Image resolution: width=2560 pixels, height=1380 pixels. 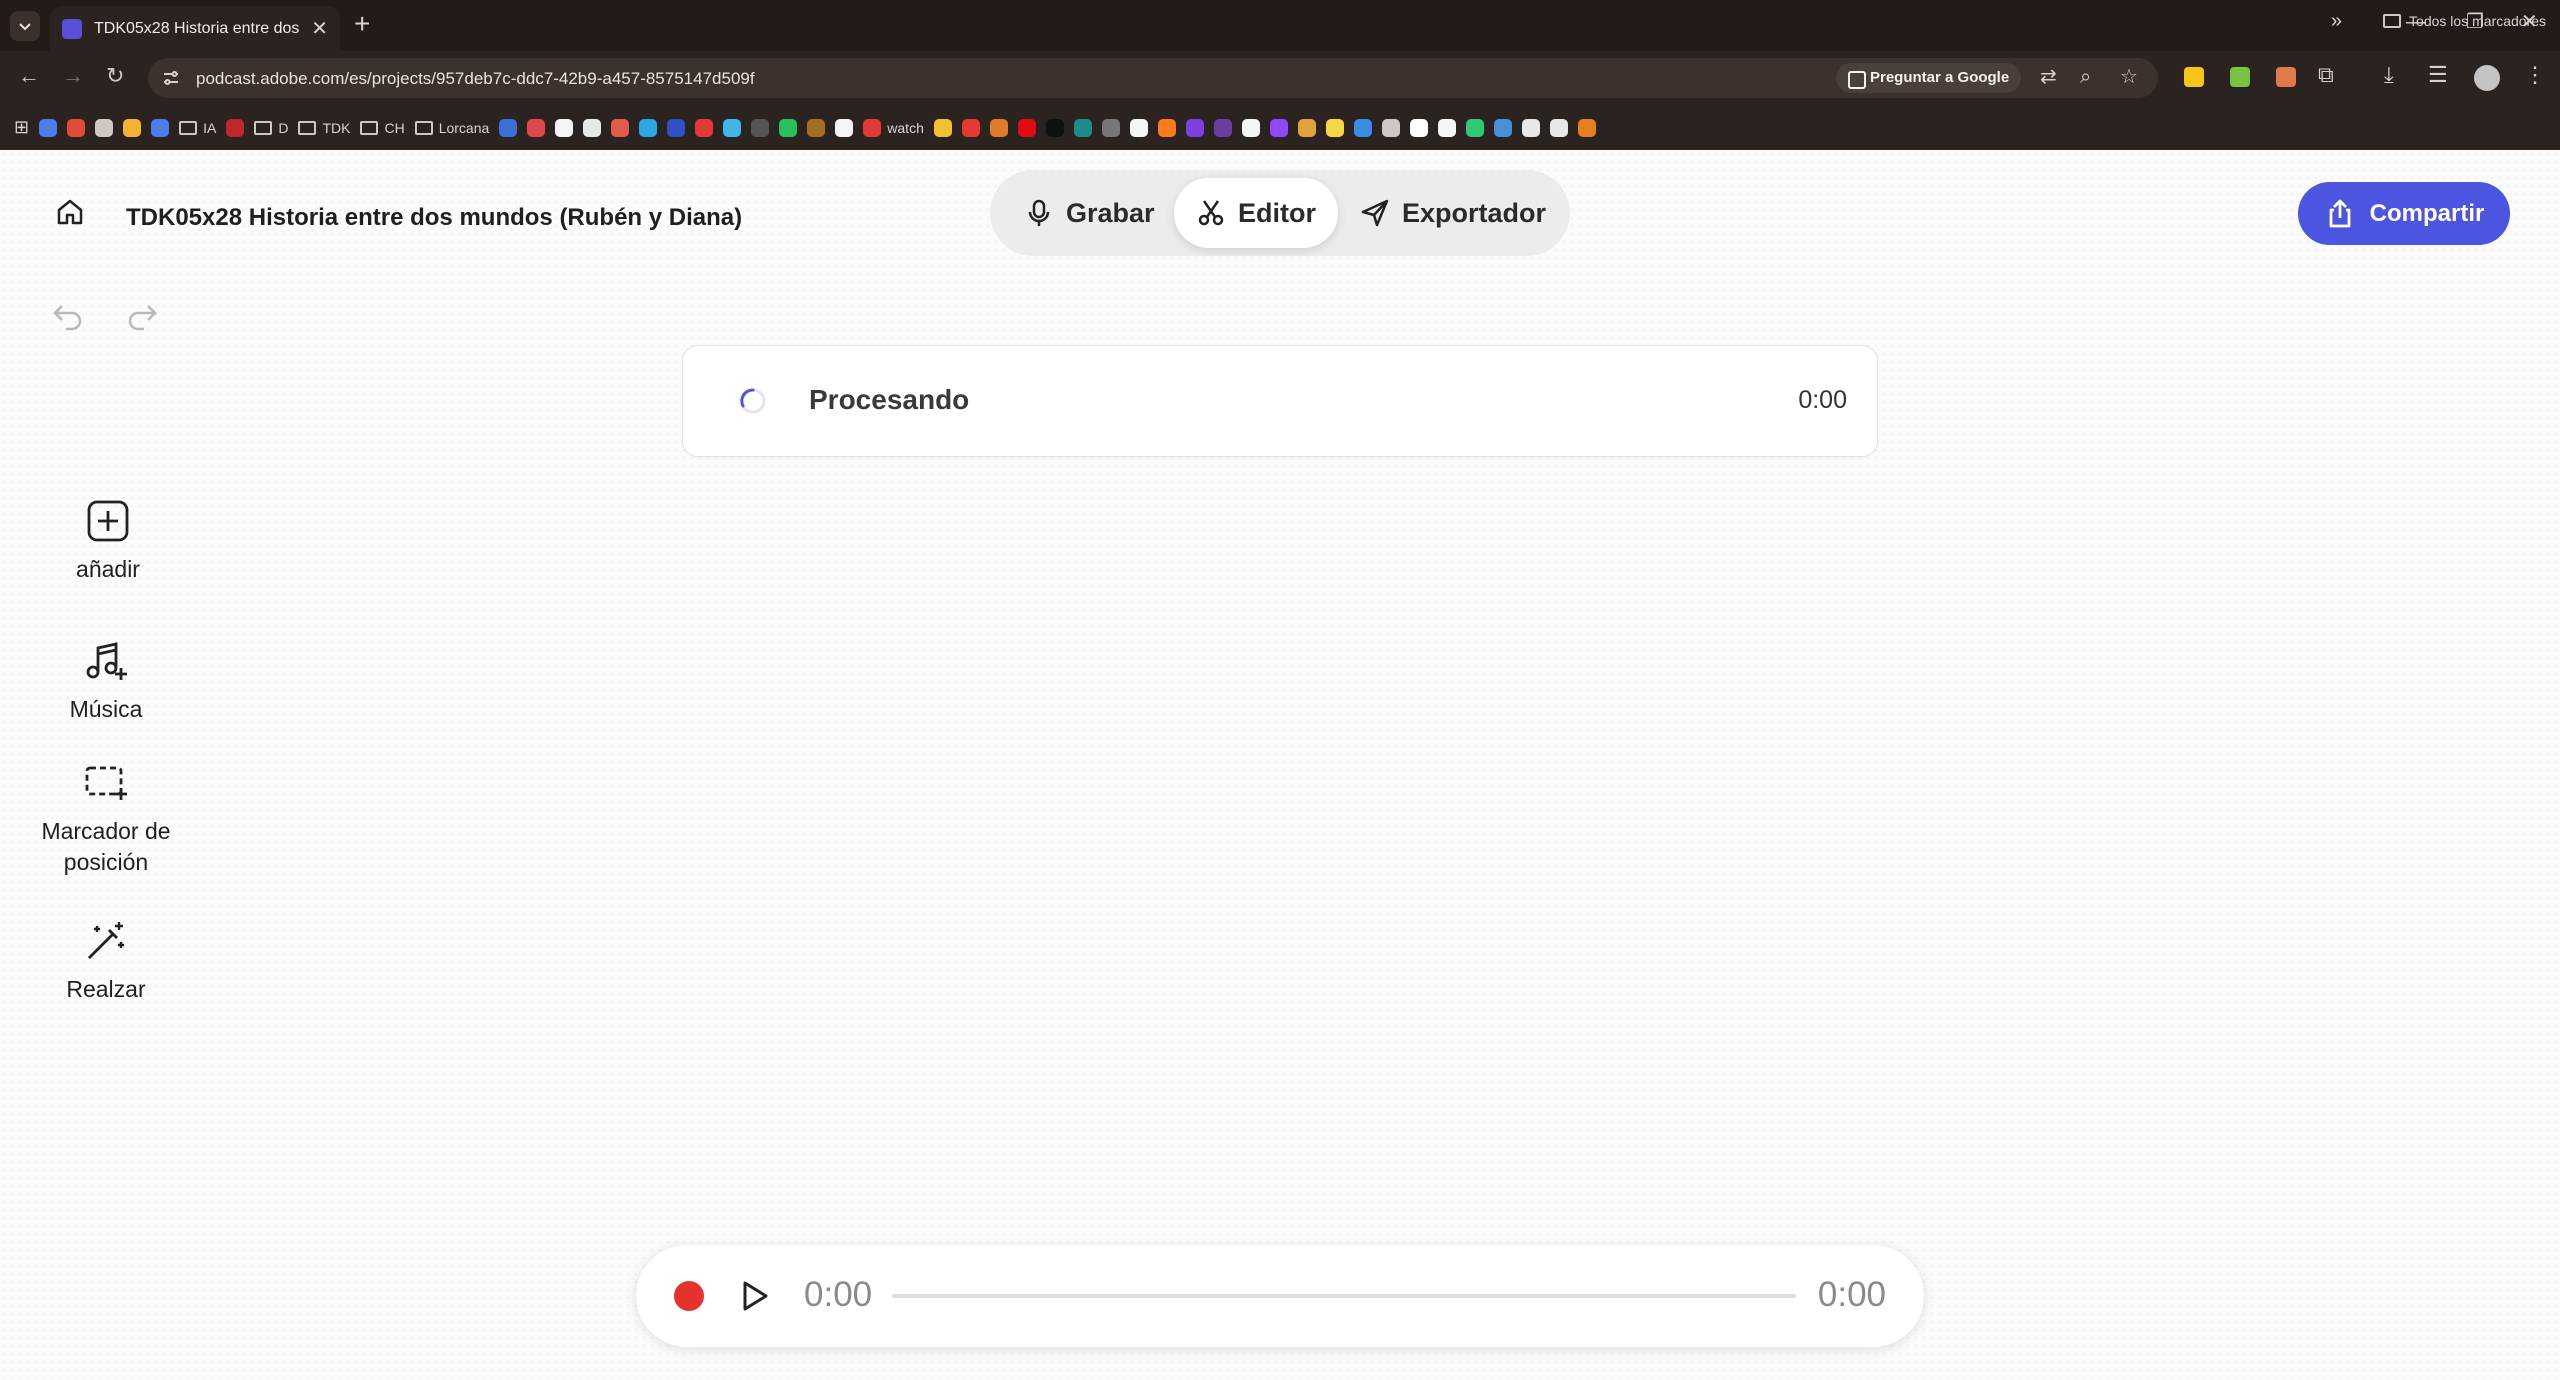 I want to click on forward-icon: →, so click(x=73, y=76).